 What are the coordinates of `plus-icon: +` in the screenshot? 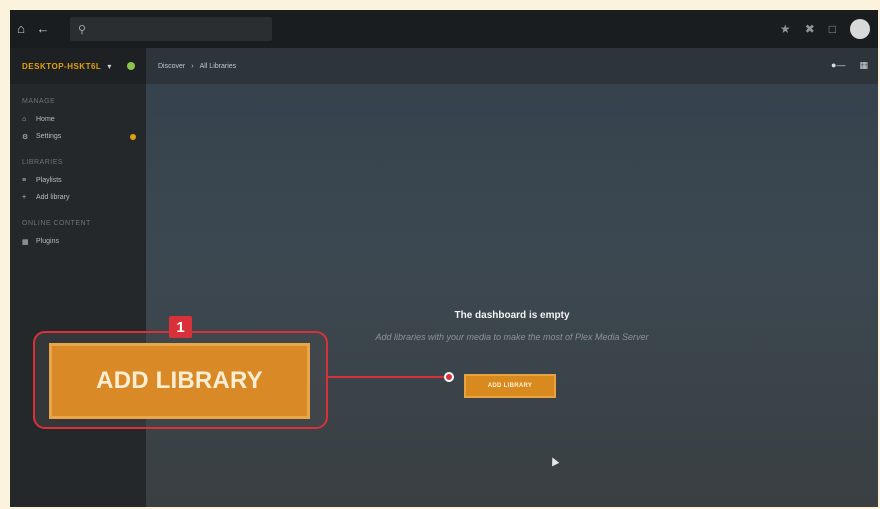 It's located at (24, 197).